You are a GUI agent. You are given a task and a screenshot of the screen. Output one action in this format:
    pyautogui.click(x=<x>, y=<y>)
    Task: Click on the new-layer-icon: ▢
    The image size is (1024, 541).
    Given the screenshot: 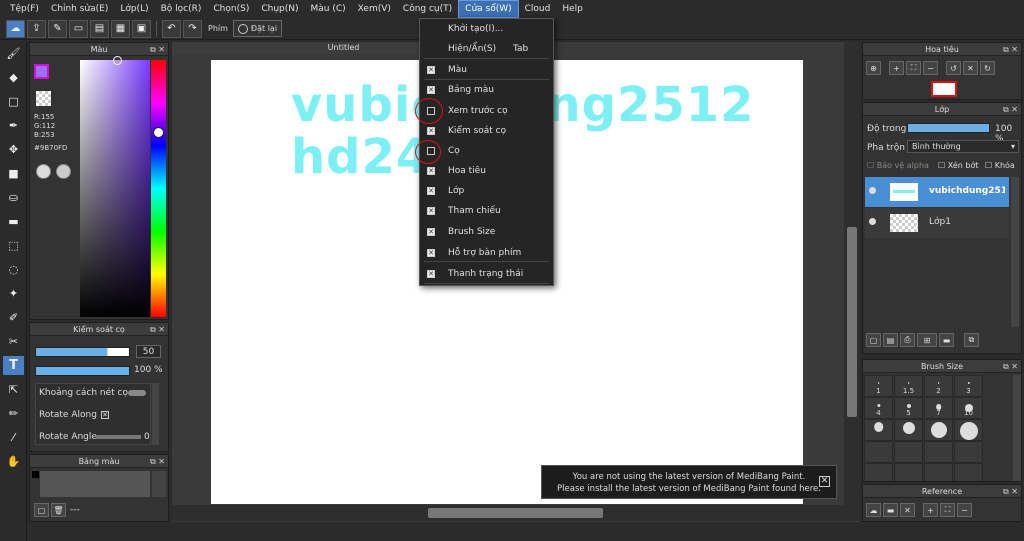 What is the action you would take?
    pyautogui.click(x=873, y=340)
    